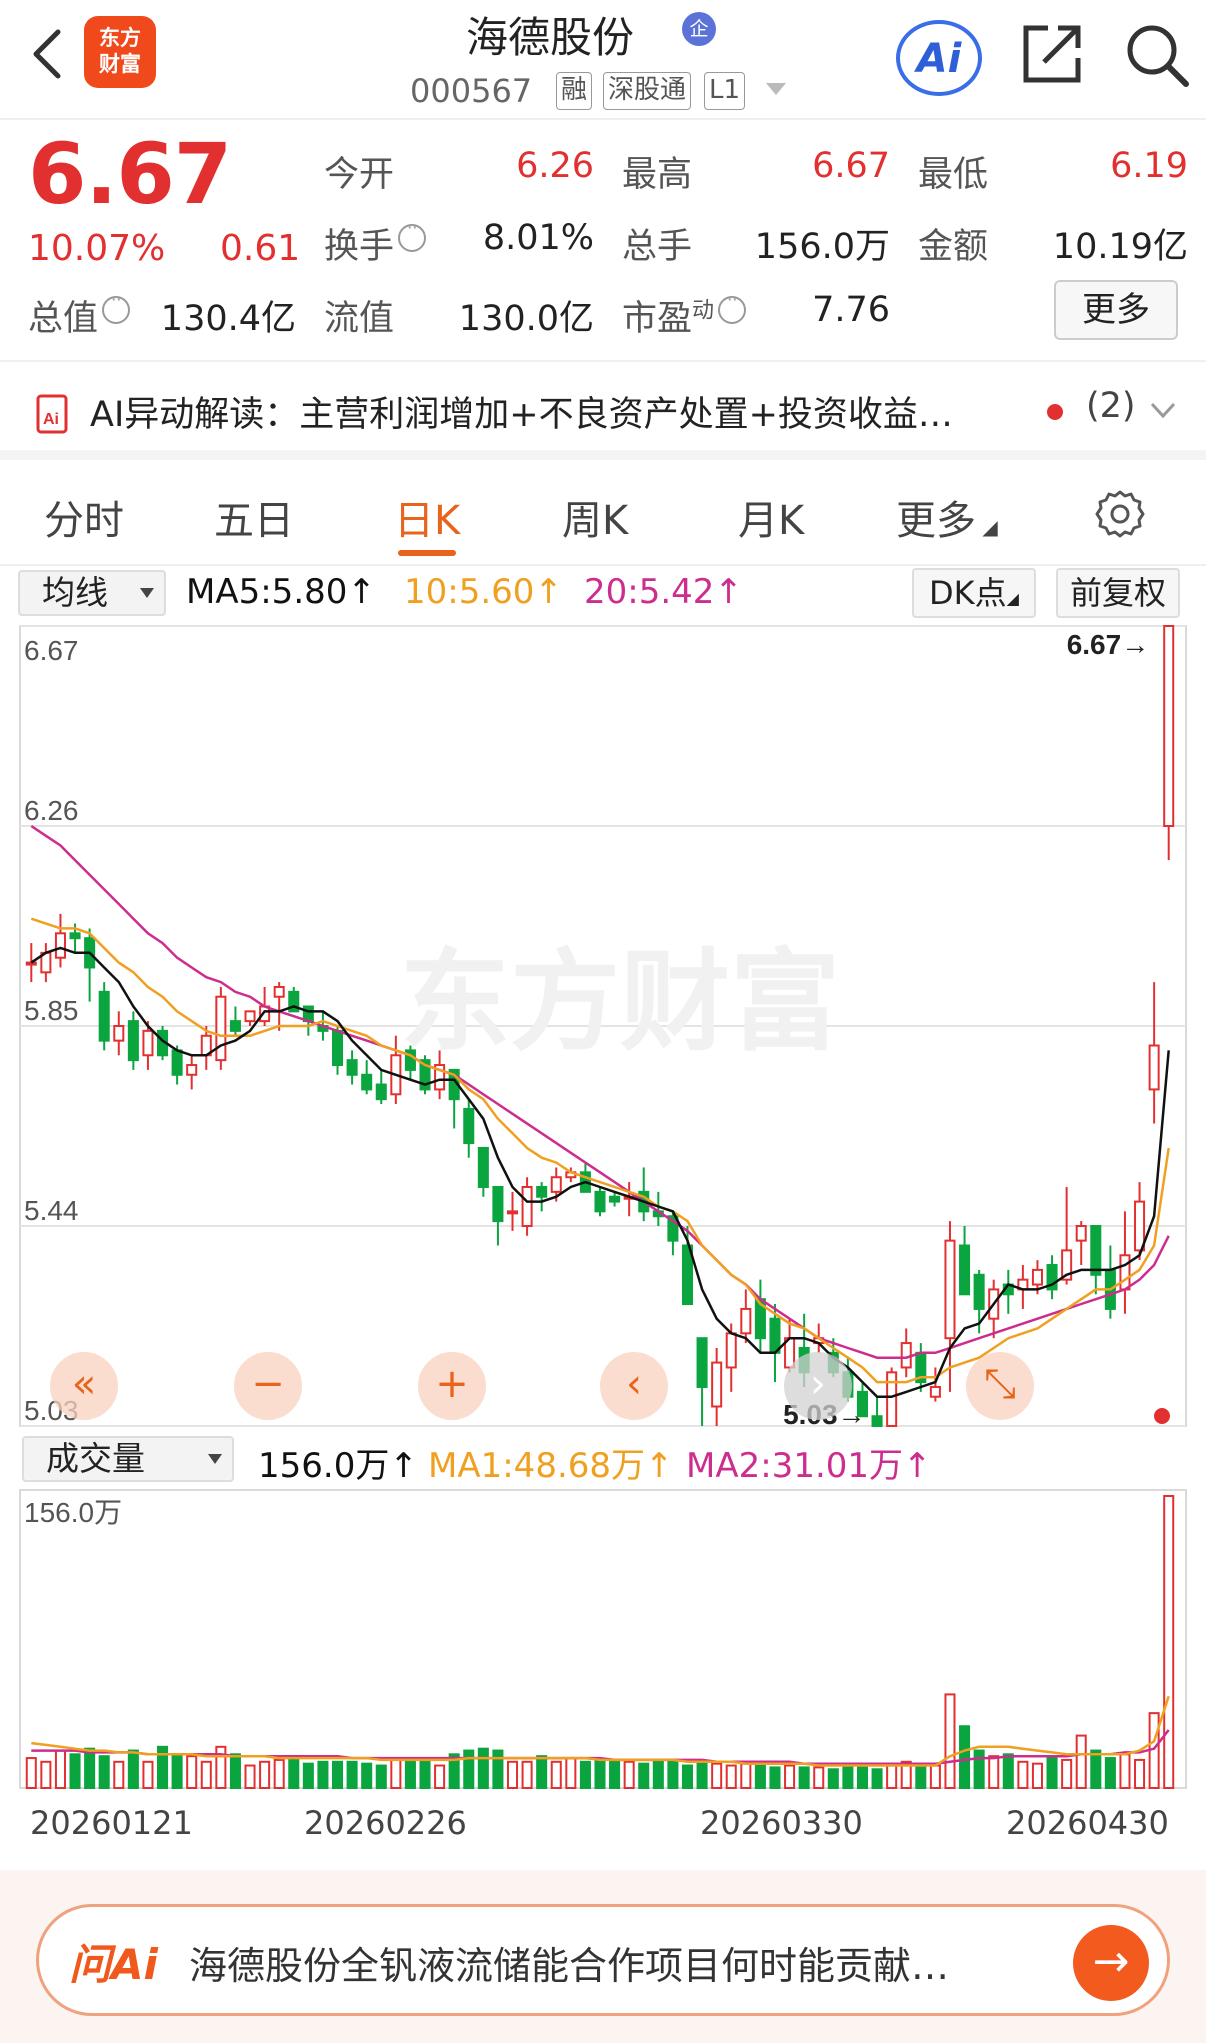 Image resolution: width=1206 pixels, height=2043 pixels. Describe the element at coordinates (603, 410) in the screenshot. I see `ai-insight-strip: Ai AI异动解读：主营利润增加+不良资产处置+投资收益… (2)` at that location.